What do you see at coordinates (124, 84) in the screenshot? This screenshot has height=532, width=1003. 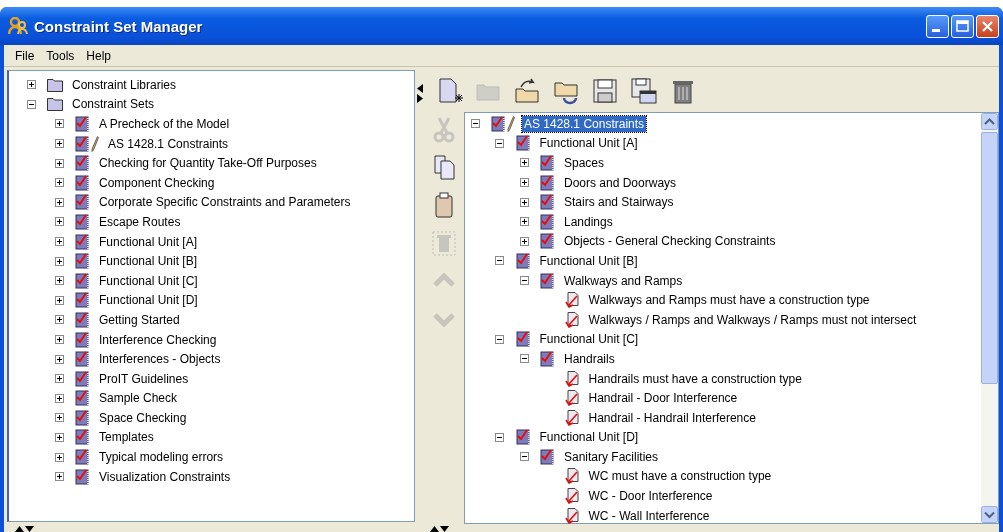 I see `tree-item: Constraint Libraries` at bounding box center [124, 84].